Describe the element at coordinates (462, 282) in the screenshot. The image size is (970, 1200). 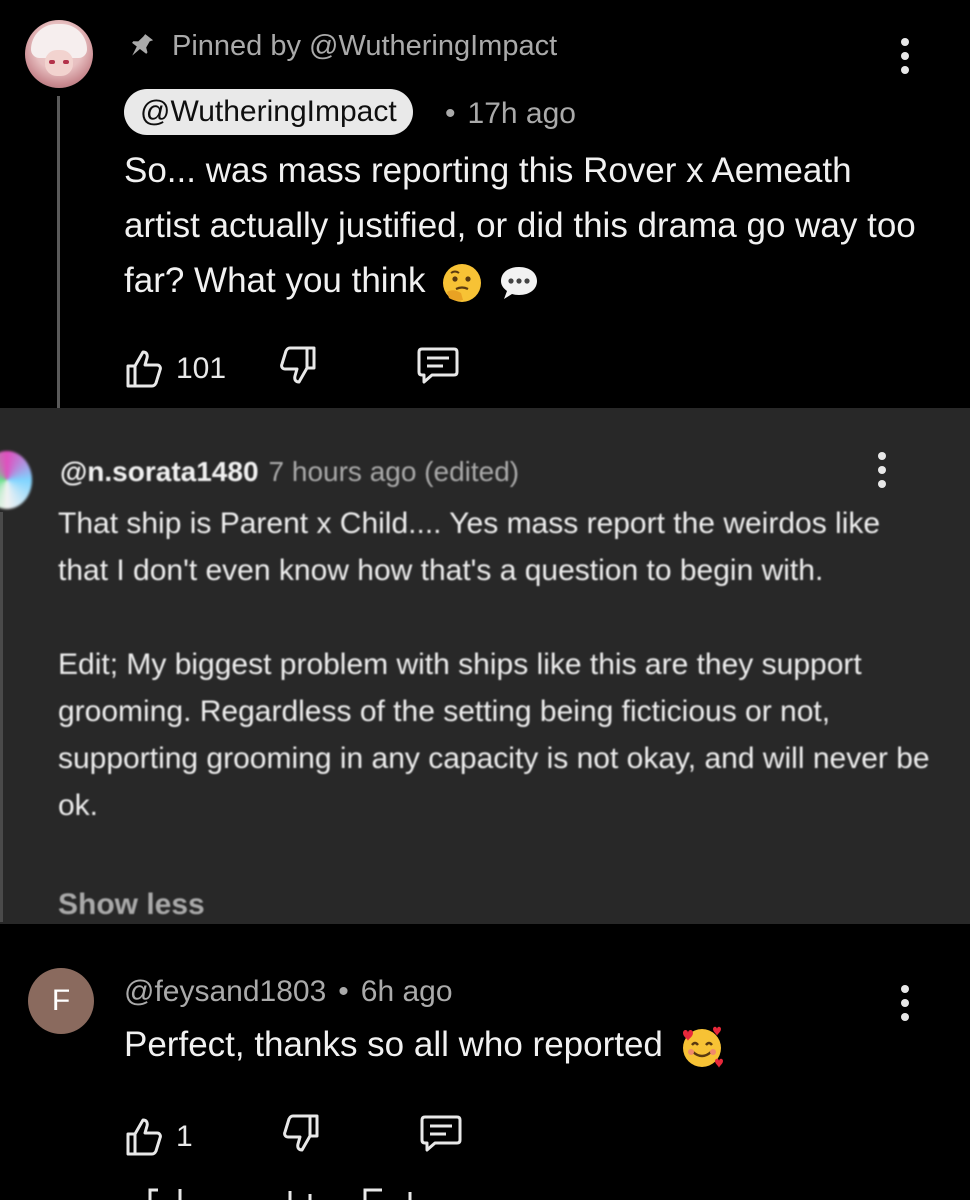
I see `thinking-face-icon` at that location.